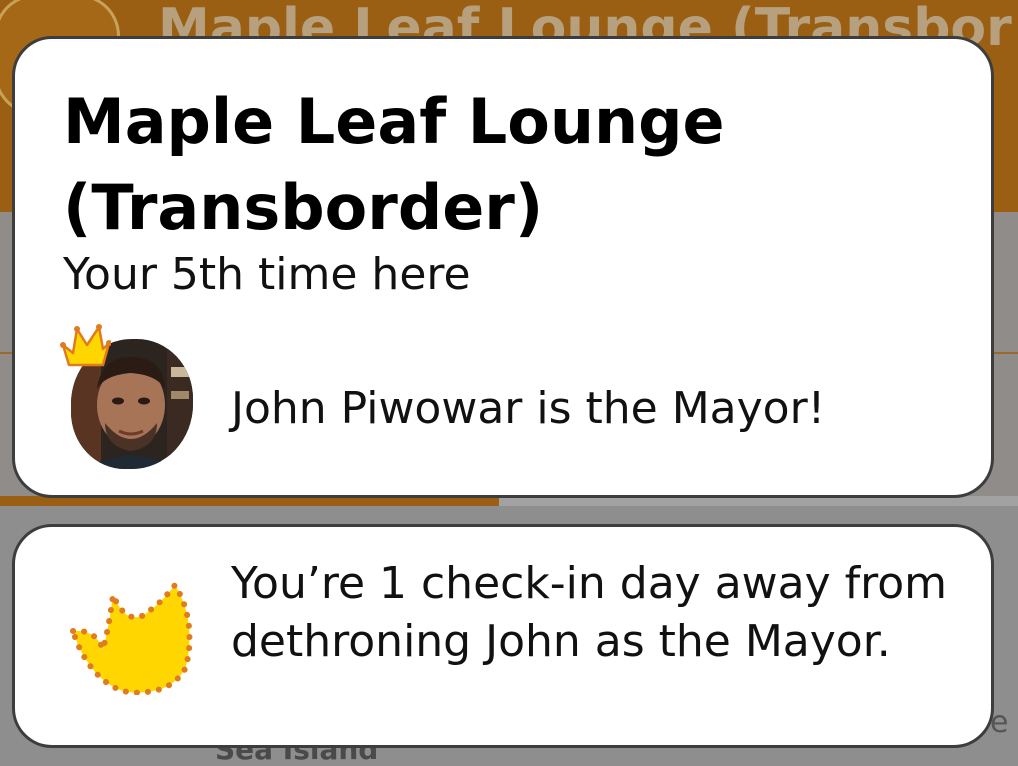  What do you see at coordinates (85, 348) in the screenshot?
I see `mayor-crown-icon` at bounding box center [85, 348].